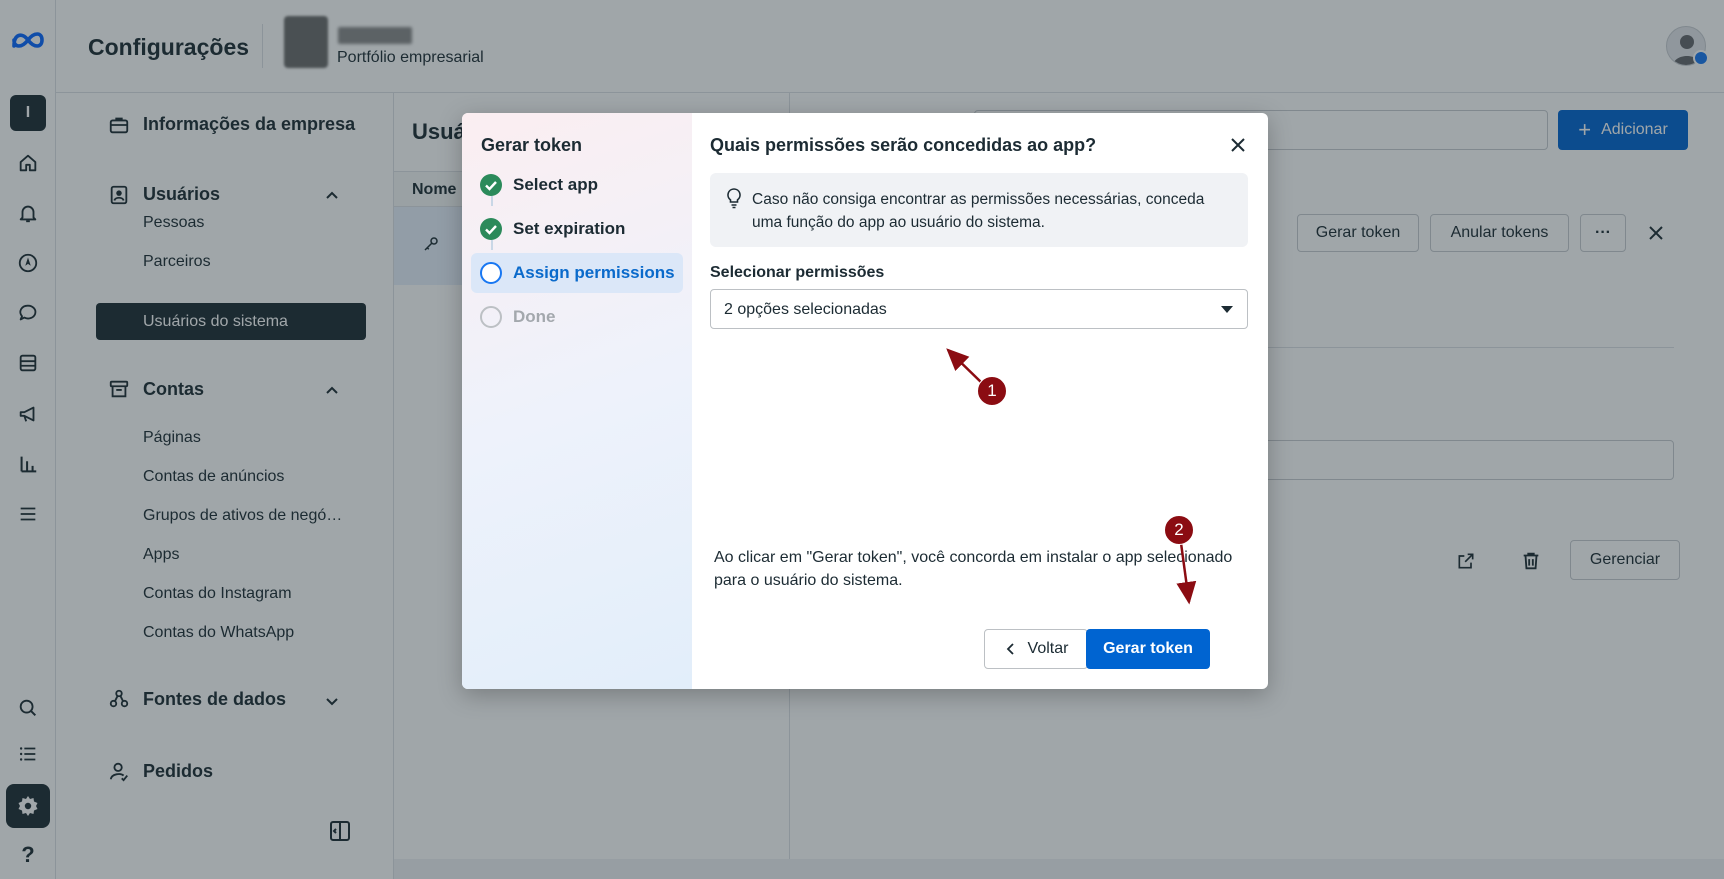  I want to click on annotation-badge-2: 2, so click(1179, 530).